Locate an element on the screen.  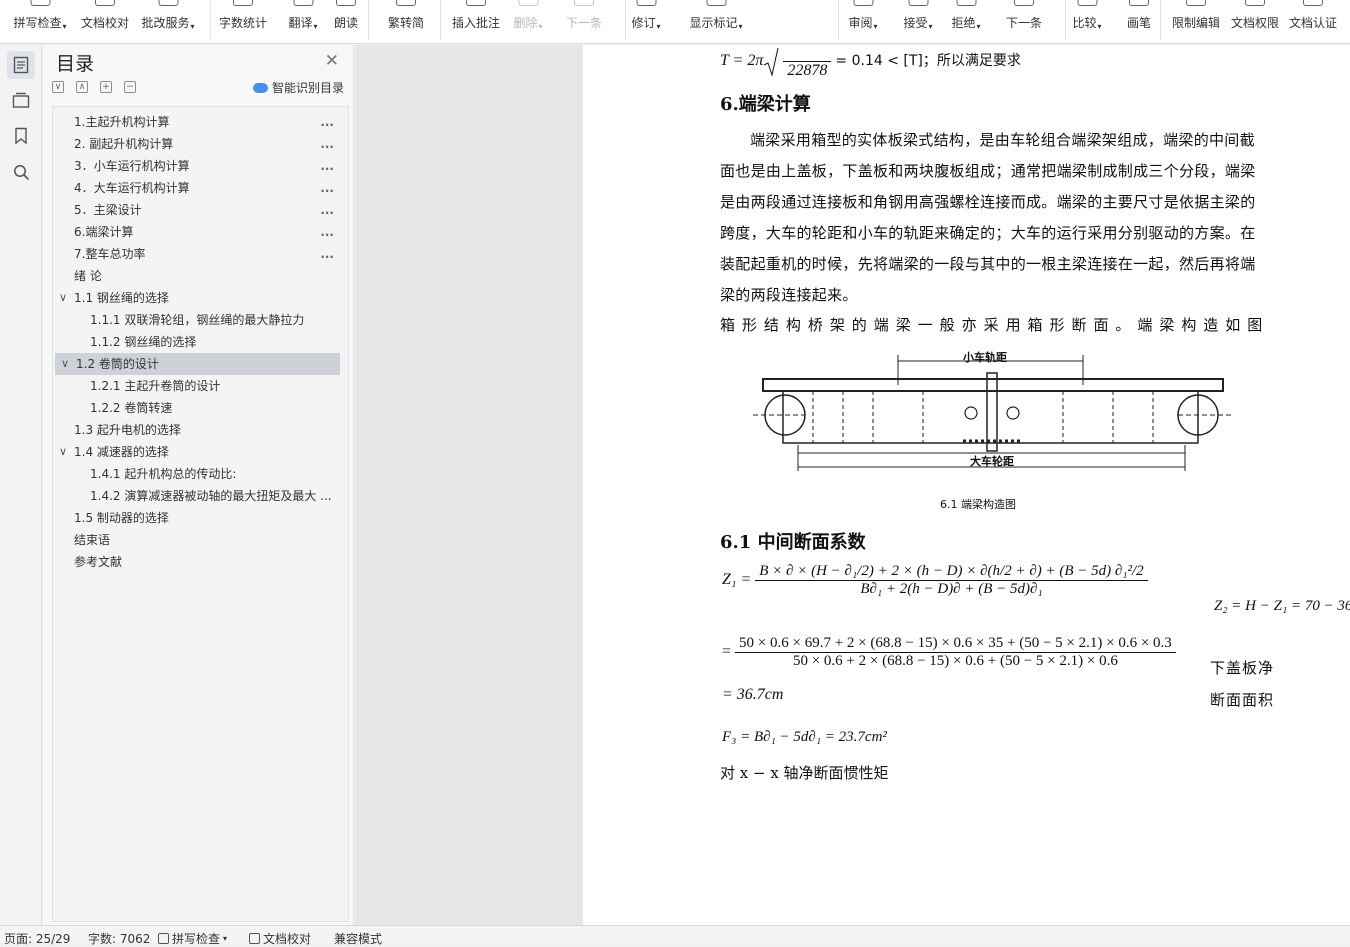
toc-item: 绪 论 is located at coordinates (200, 276).